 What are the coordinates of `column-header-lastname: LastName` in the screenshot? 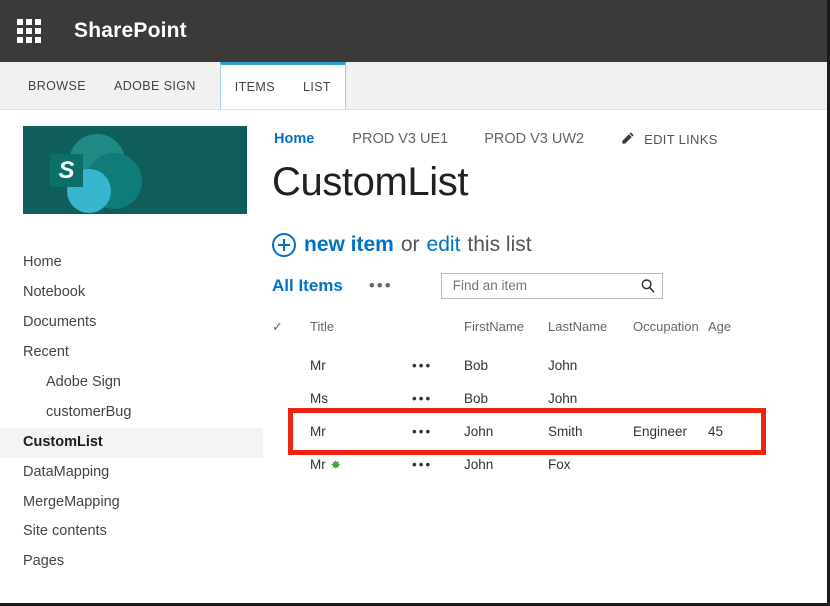 It's located at (590, 333).